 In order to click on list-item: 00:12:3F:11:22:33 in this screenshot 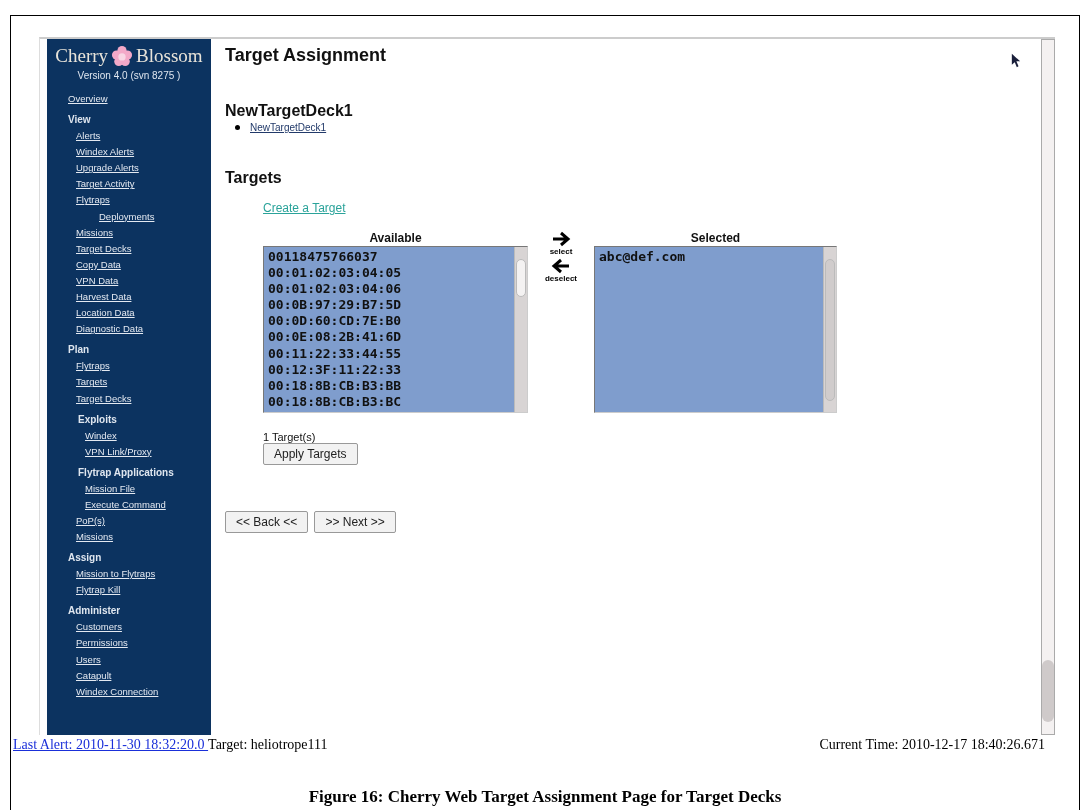, I will do `click(389, 369)`.